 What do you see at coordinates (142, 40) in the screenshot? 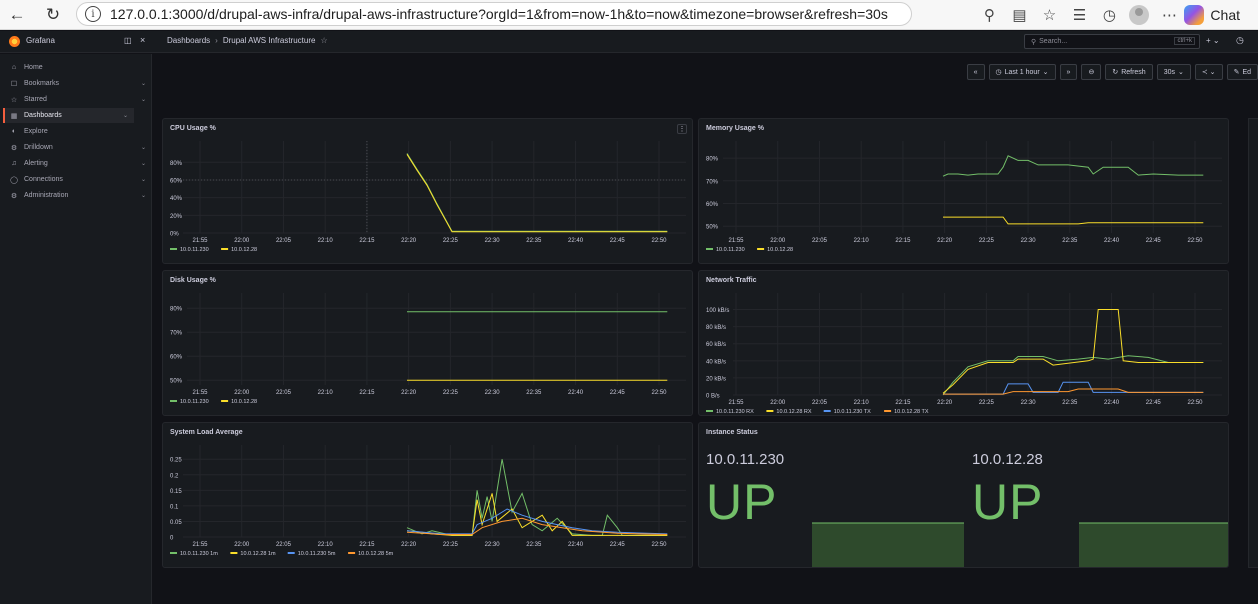
I see `close-menu-icon: ×` at bounding box center [142, 40].